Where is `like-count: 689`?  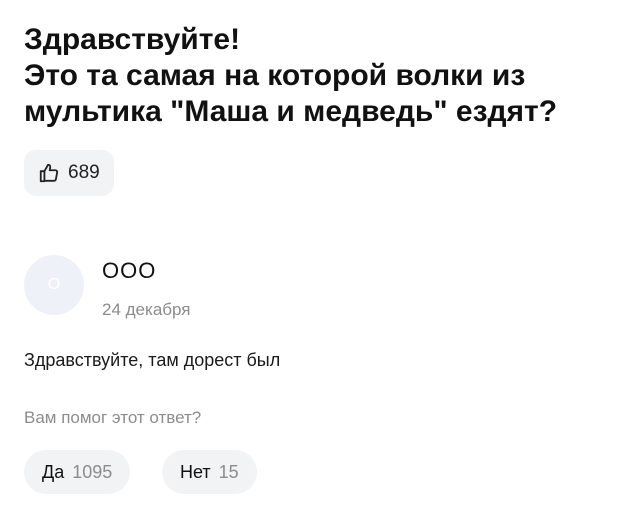
like-count: 689 is located at coordinates (84, 172).